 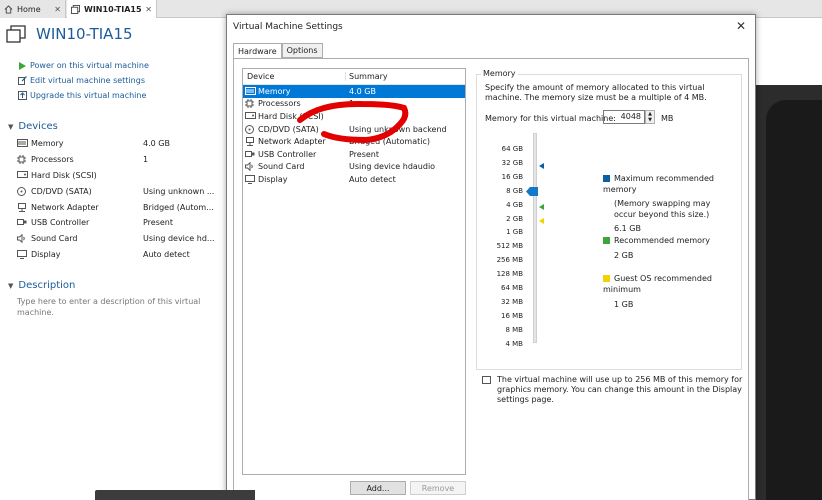 What do you see at coordinates (257, 51) in the screenshot?
I see `tab-hardware: Hardware` at bounding box center [257, 51].